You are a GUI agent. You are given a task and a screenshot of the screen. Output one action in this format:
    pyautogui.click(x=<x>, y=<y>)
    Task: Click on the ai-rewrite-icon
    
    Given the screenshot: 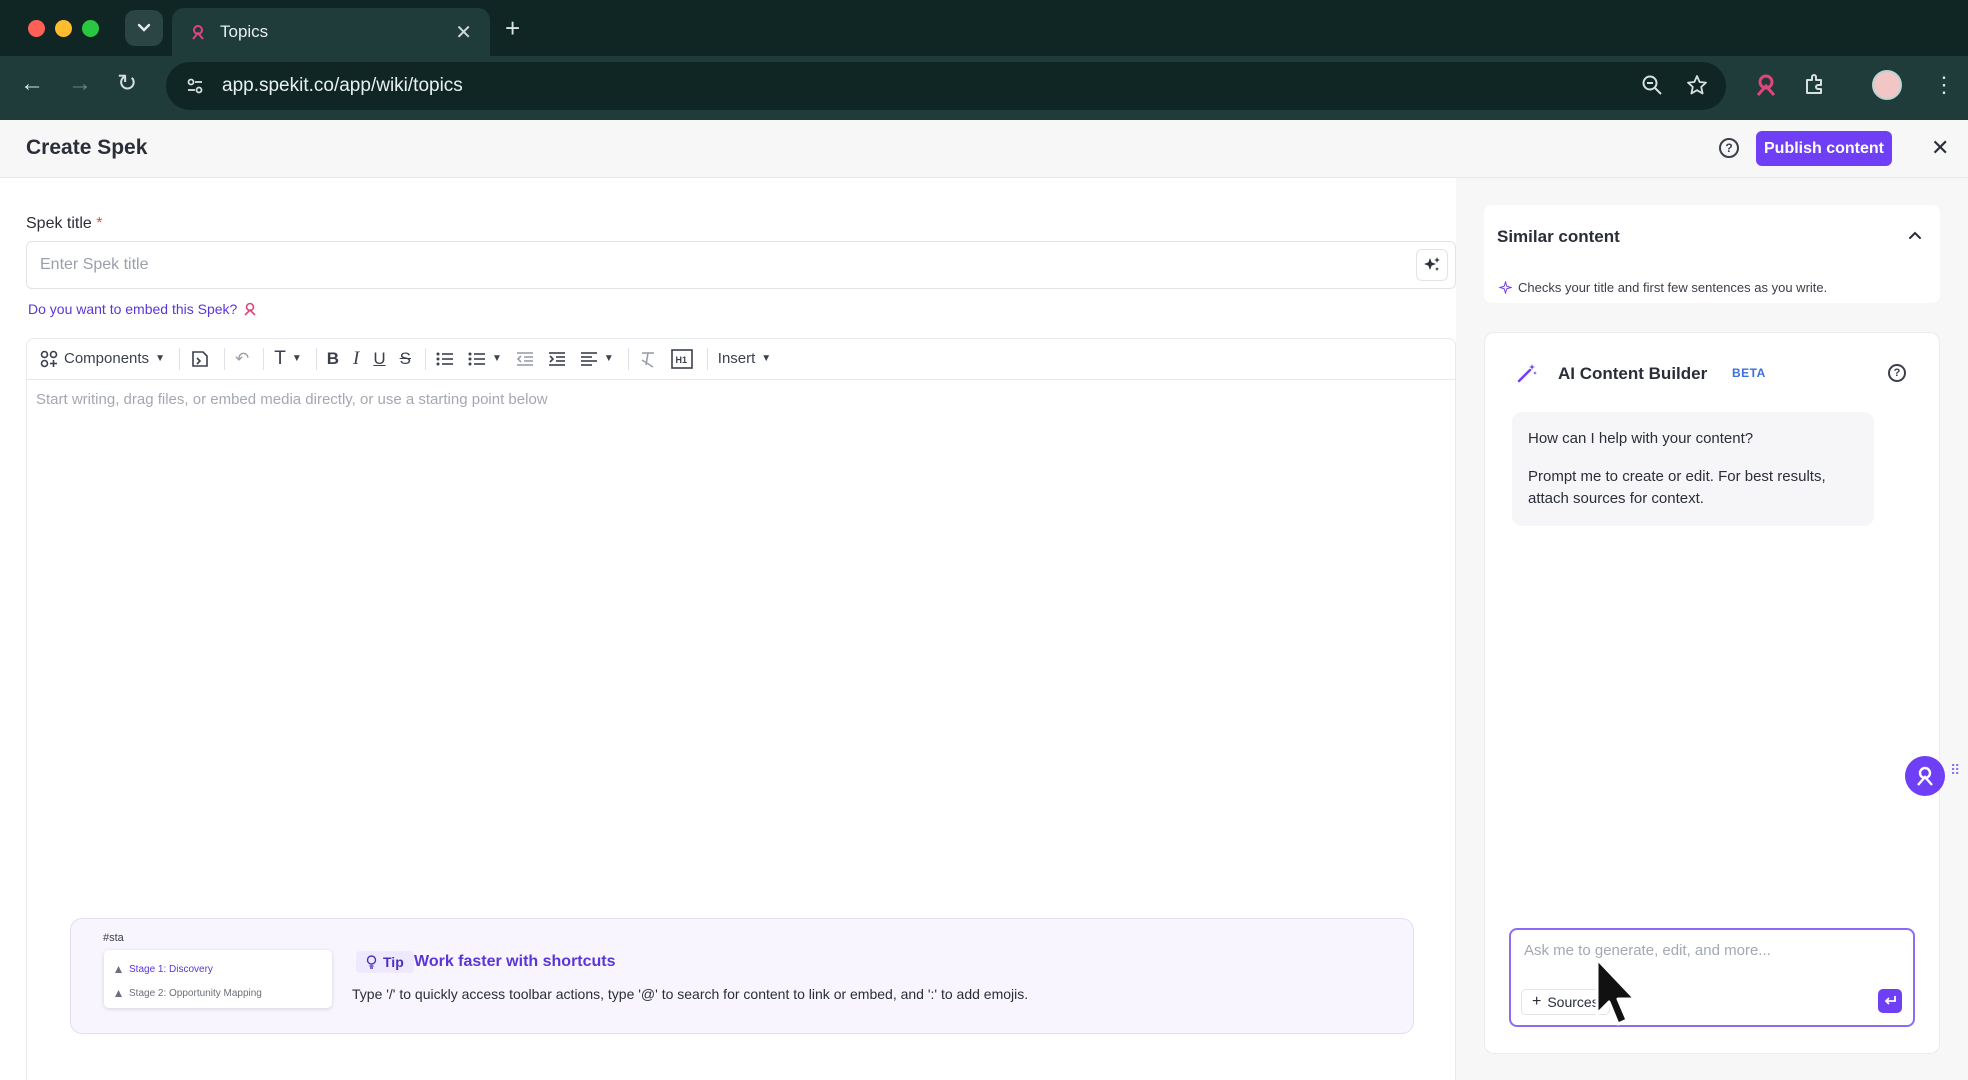 What is the action you would take?
    pyautogui.click(x=200, y=358)
    